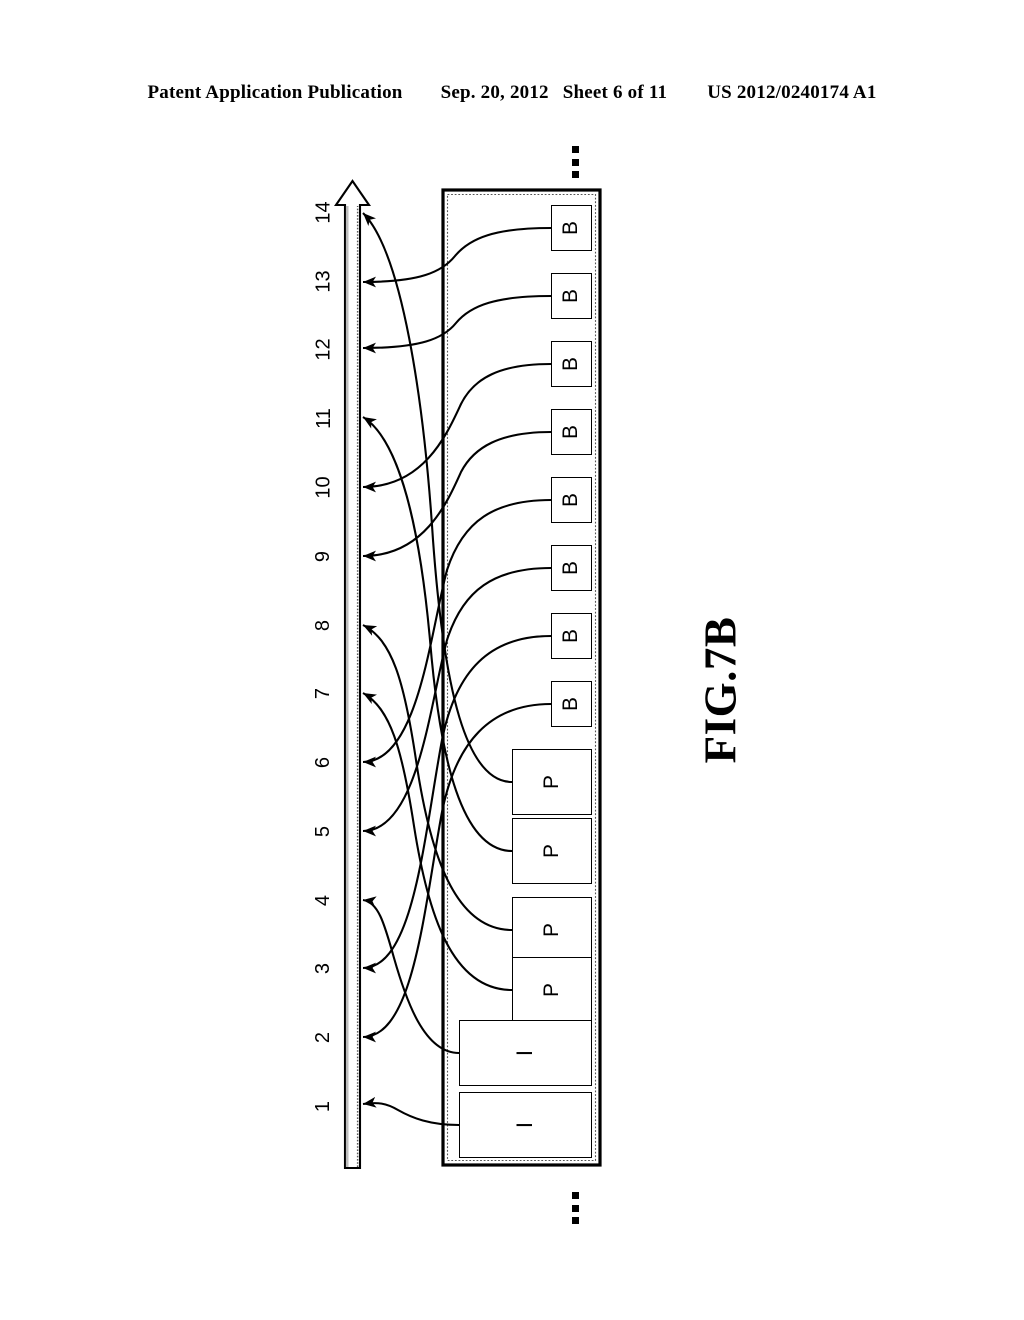 The image size is (1024, 1320). What do you see at coordinates (457, 324) in the screenshot?
I see `connector-slot13-to-tick12` at bounding box center [457, 324].